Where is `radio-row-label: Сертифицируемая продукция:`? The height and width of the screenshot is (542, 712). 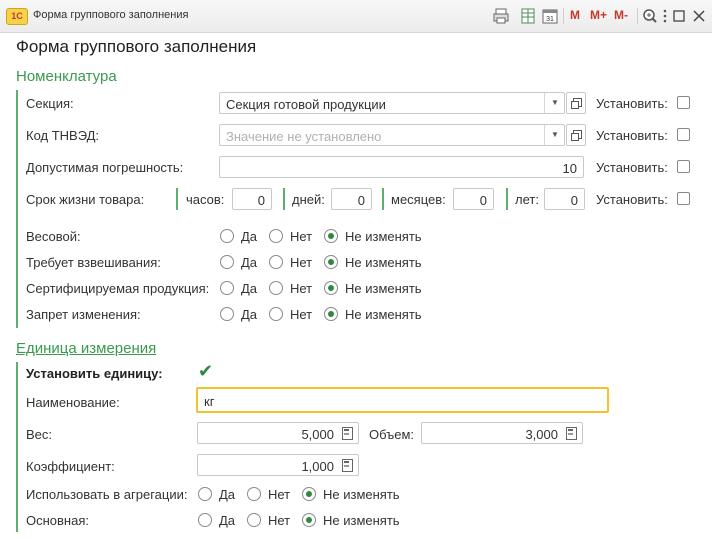 radio-row-label: Сертифицируемая продукция: is located at coordinates (118, 288).